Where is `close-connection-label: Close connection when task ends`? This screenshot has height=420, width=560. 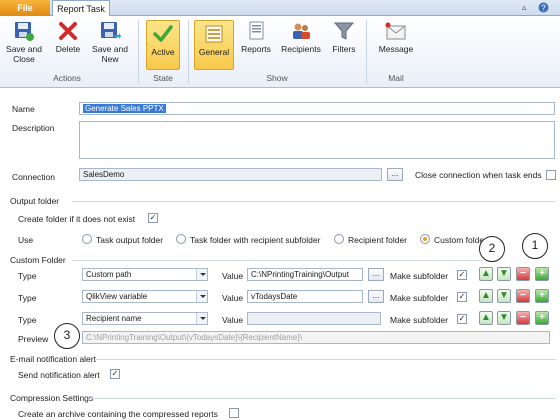 close-connection-label: Close connection when task ends is located at coordinates (478, 175).